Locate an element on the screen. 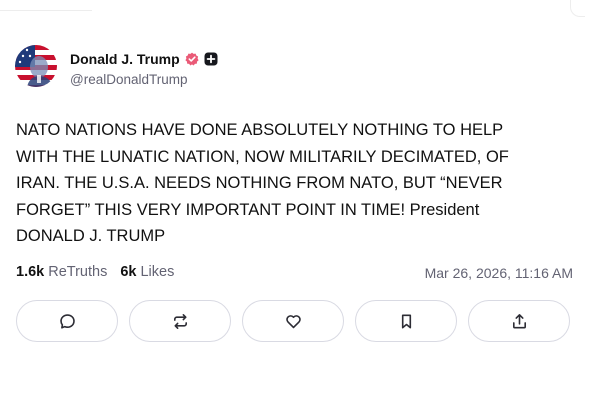 The height and width of the screenshot is (404, 591). post-timestamp: Mar 26, 2026, 11:16 AM is located at coordinates (499, 273).